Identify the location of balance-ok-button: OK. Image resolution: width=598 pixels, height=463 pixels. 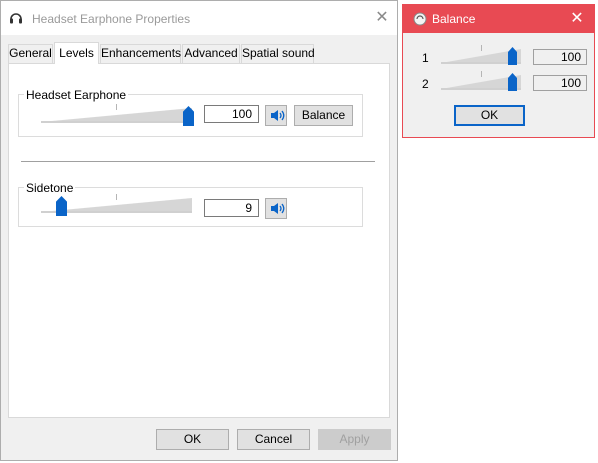
(489, 115).